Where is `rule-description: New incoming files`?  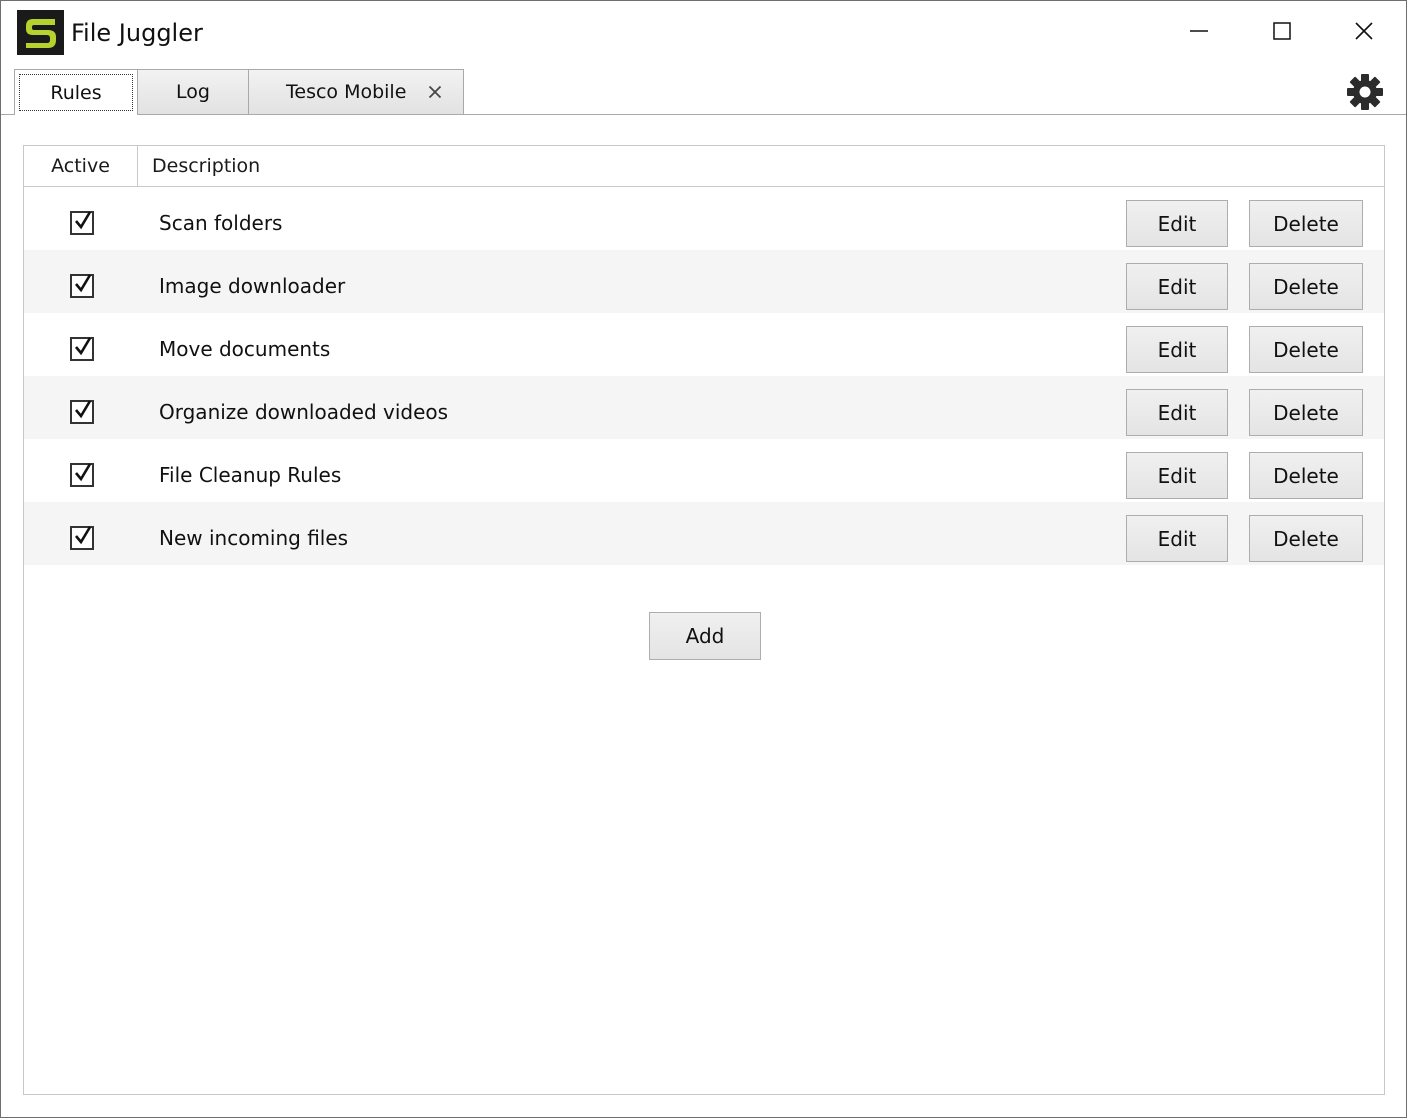
rule-description: New incoming files is located at coordinates (254, 538).